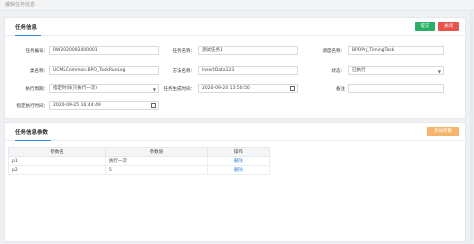 The image size is (474, 244). Describe the element at coordinates (235, 132) in the screenshot. I see `task-param-header: 任务信息参数 添加参数` at that location.